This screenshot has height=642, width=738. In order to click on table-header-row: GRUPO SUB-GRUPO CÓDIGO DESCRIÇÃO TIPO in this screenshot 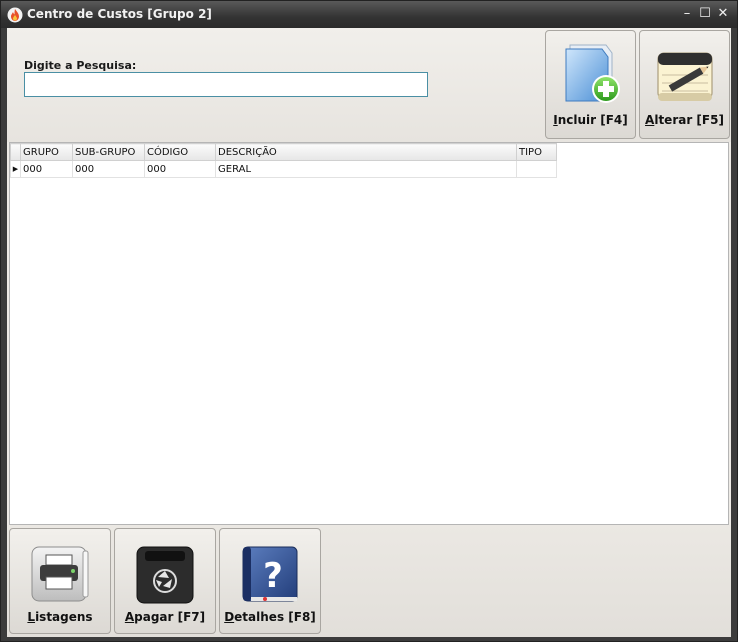, I will do `click(283, 152)`.